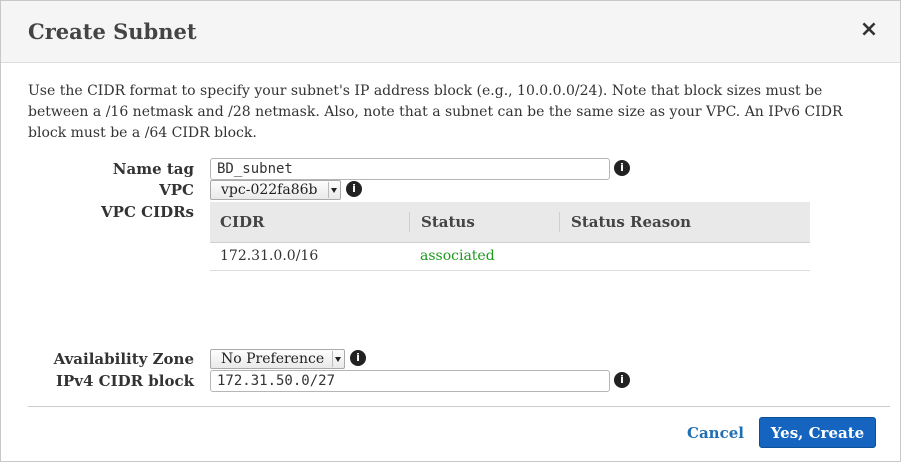 This screenshot has height=462, width=901. Describe the element at coordinates (153, 169) in the screenshot. I see `name-tag-label: Name tag` at that location.